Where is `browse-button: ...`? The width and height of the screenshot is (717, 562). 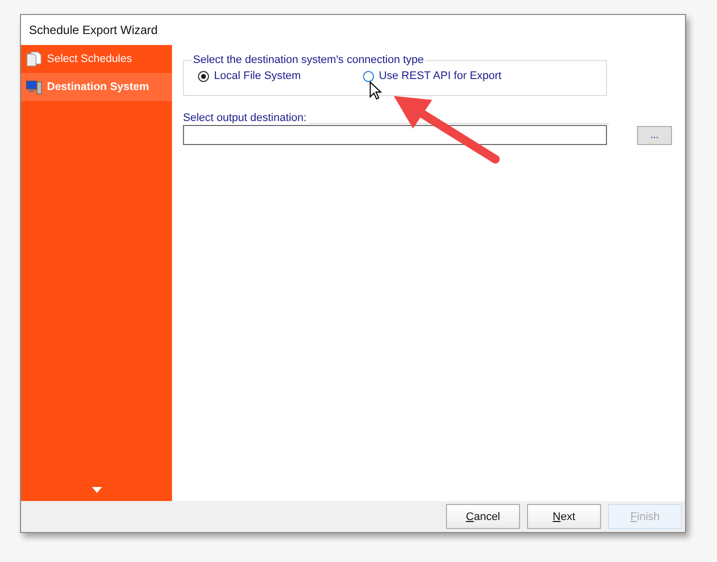 browse-button: ... is located at coordinates (654, 135).